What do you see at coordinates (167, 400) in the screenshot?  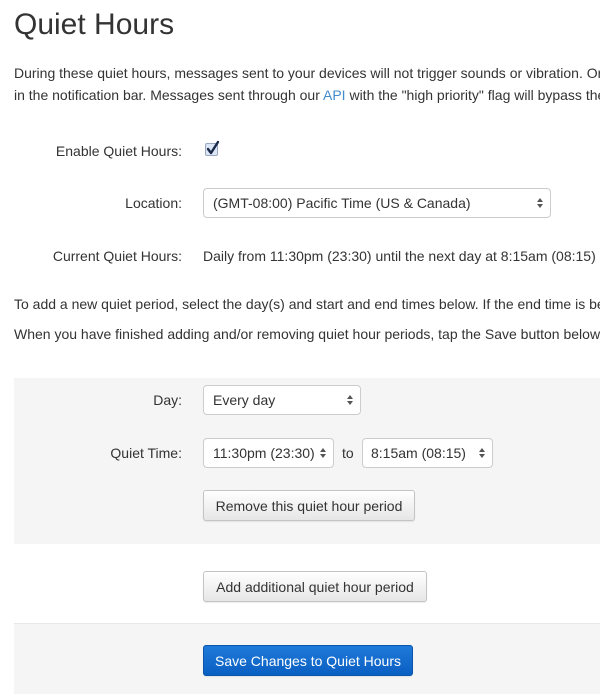 I see `day-label: Day:` at bounding box center [167, 400].